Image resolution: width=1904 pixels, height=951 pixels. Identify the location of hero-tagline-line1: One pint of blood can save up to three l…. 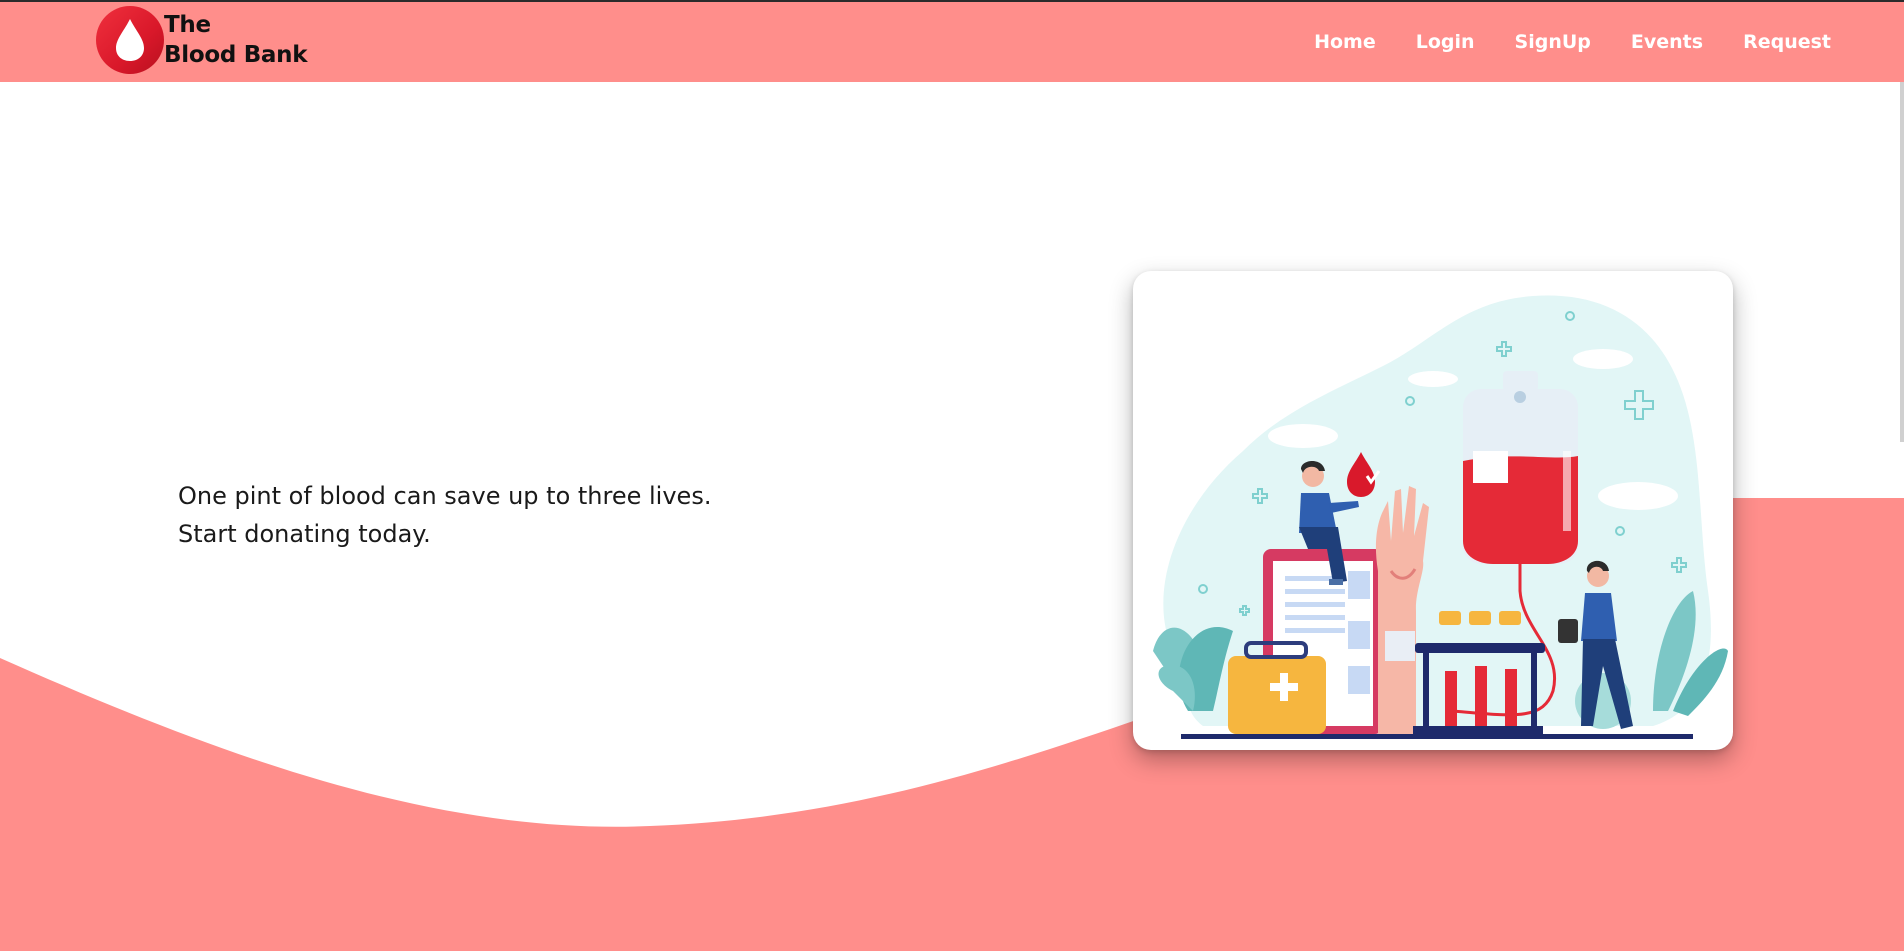
(445, 496).